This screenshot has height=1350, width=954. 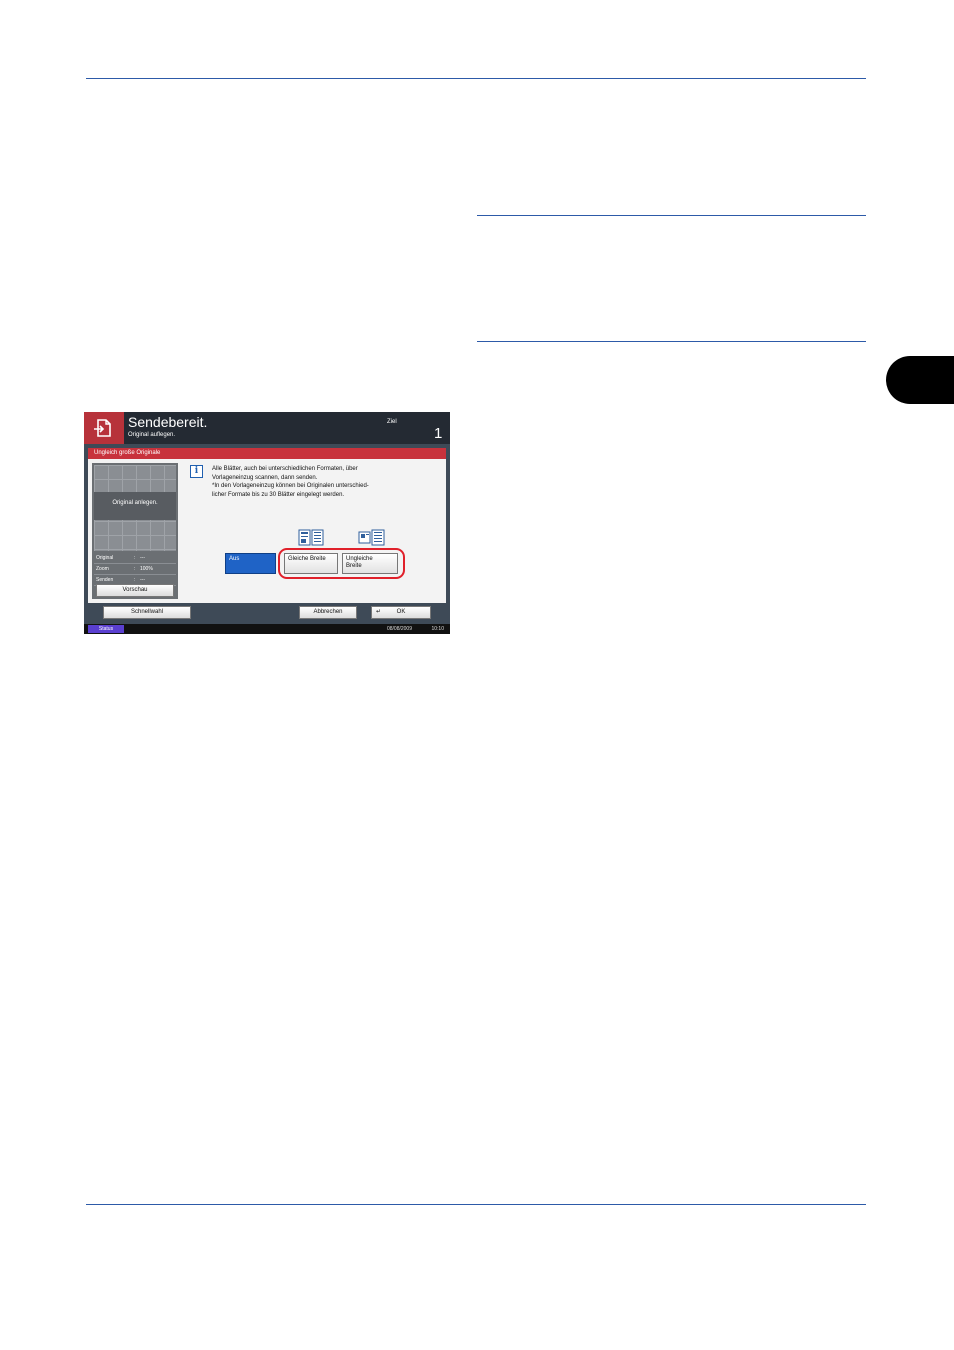 What do you see at coordinates (476, 78) in the screenshot?
I see `top-rule` at bounding box center [476, 78].